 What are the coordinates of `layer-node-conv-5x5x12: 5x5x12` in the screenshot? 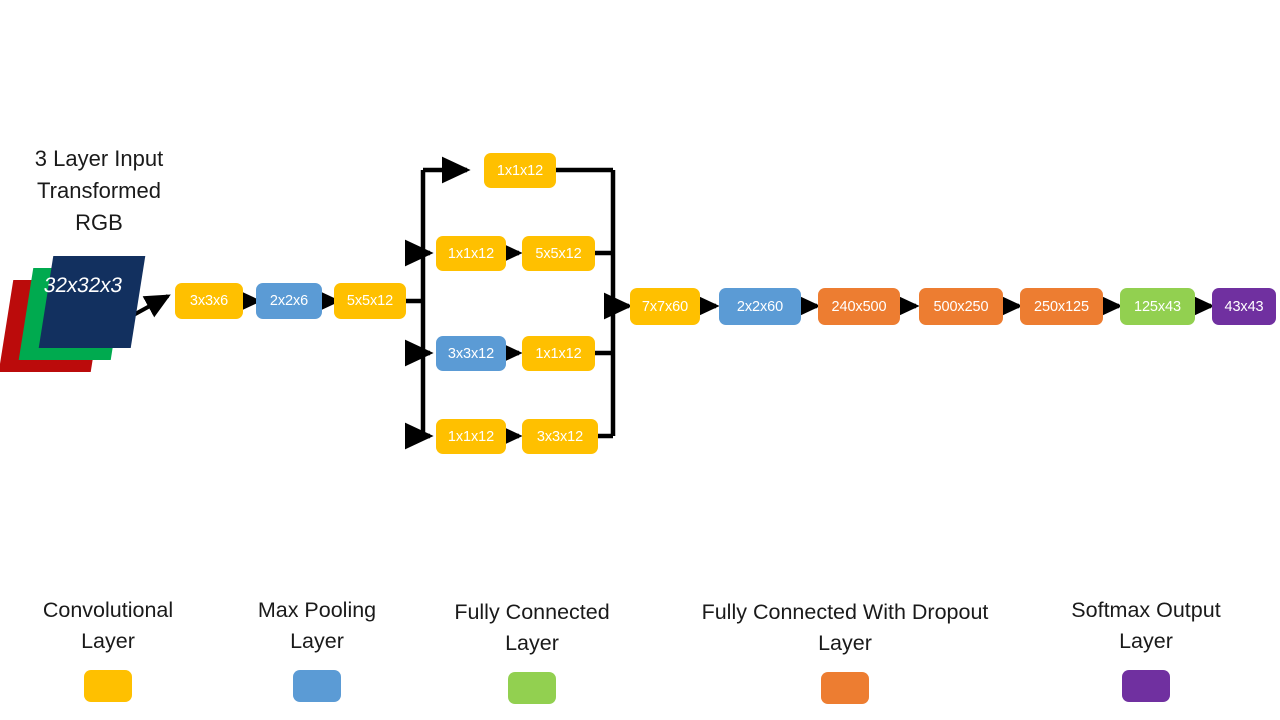 It's located at (370, 301).